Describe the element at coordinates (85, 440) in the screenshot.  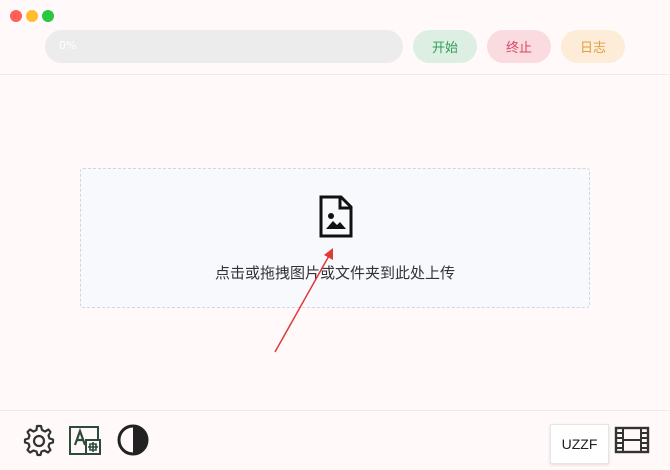
I see `font-add-icon` at that location.